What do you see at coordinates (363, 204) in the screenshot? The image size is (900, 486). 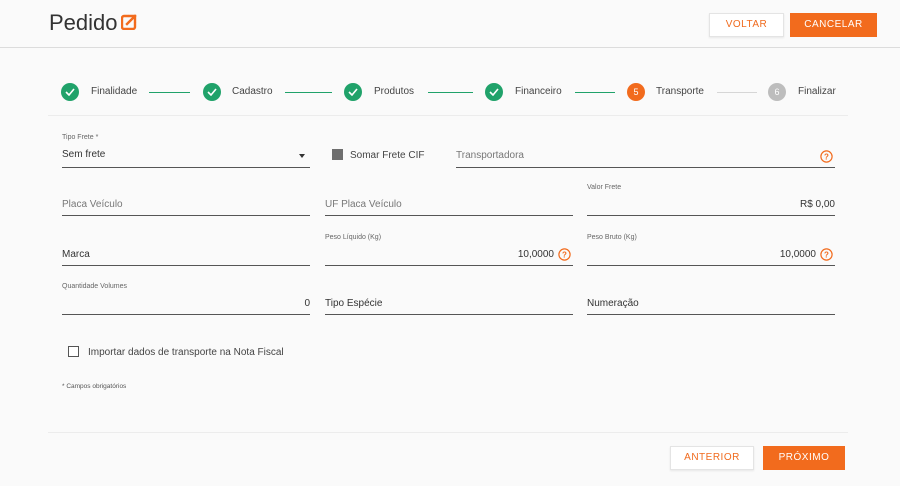 I see `uf-placa-input: UF Placa Veículo` at bounding box center [363, 204].